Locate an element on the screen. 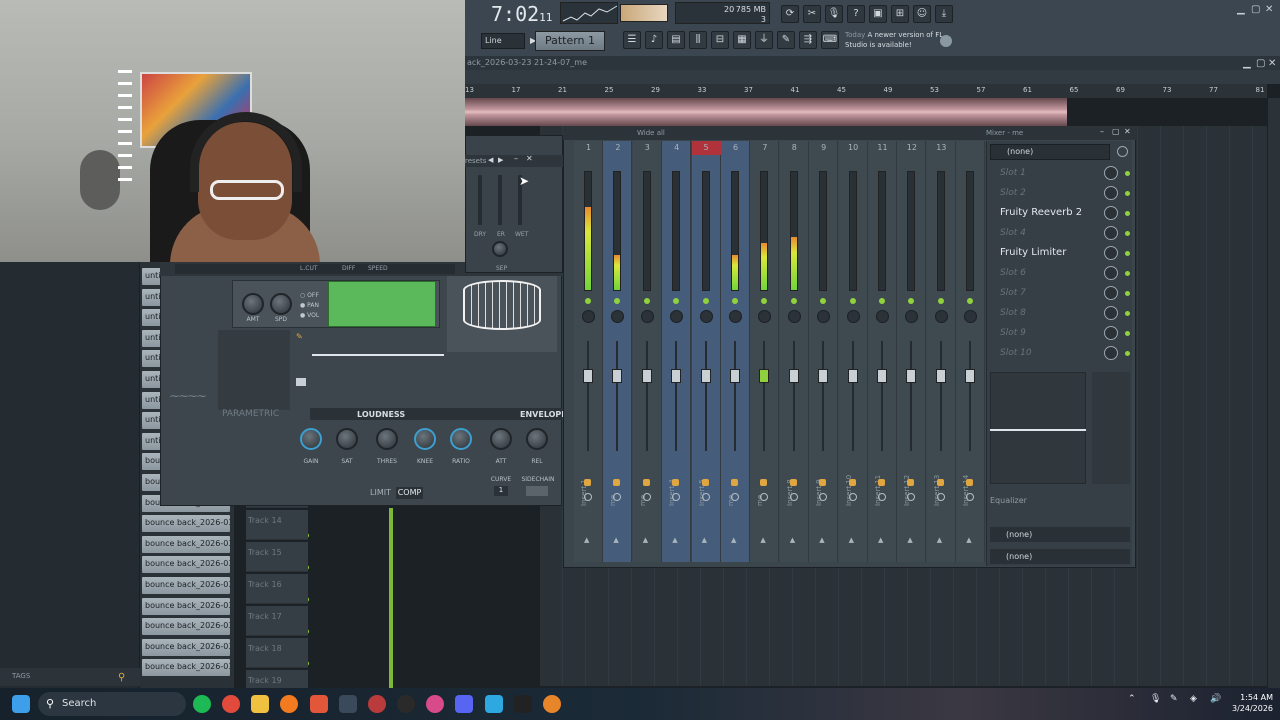 The width and height of the screenshot is (1280, 720). preset-next-icon: ▶ is located at coordinates (500, 160).